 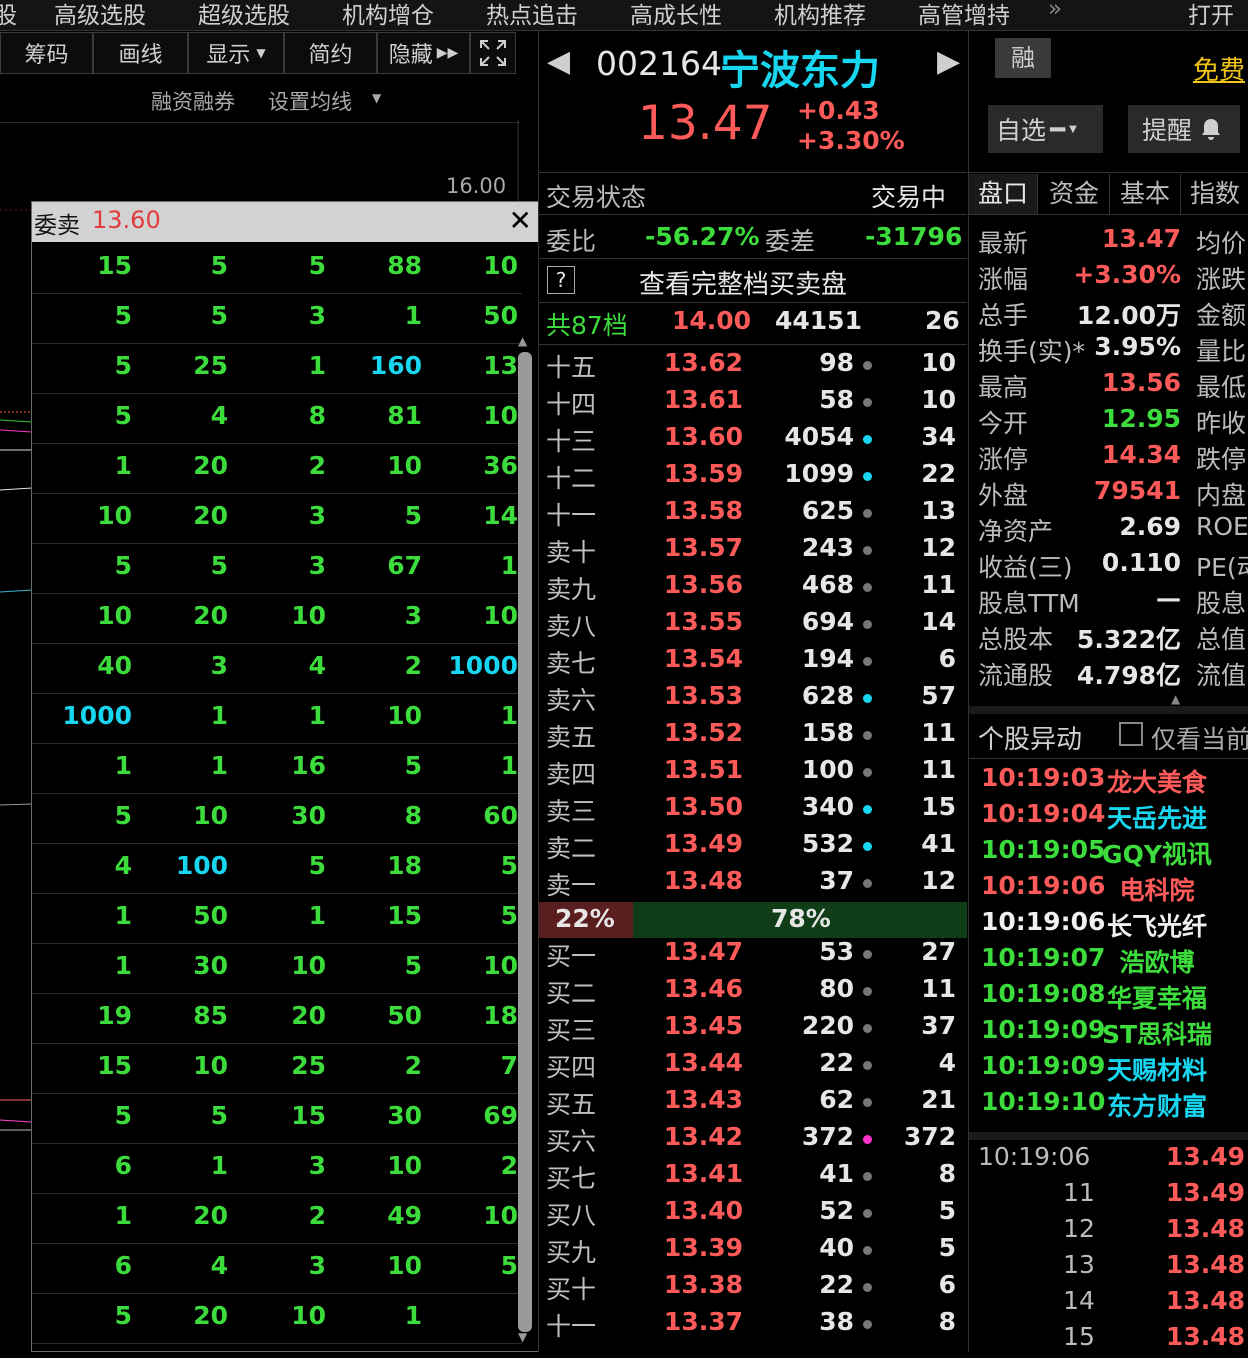 I want to click on hide-button: 隐藏 ▶▶, so click(x=423, y=53).